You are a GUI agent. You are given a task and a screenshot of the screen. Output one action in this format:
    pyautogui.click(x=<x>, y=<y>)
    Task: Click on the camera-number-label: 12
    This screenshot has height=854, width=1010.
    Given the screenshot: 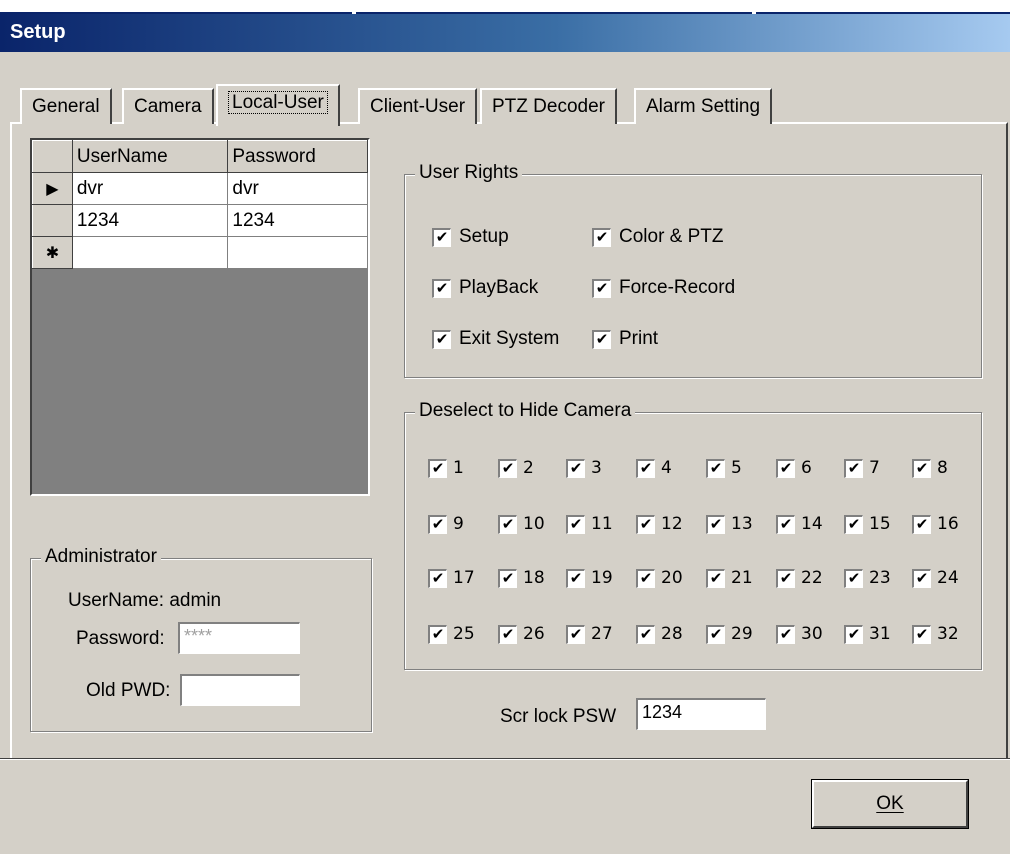 What is the action you would take?
    pyautogui.click(x=672, y=524)
    